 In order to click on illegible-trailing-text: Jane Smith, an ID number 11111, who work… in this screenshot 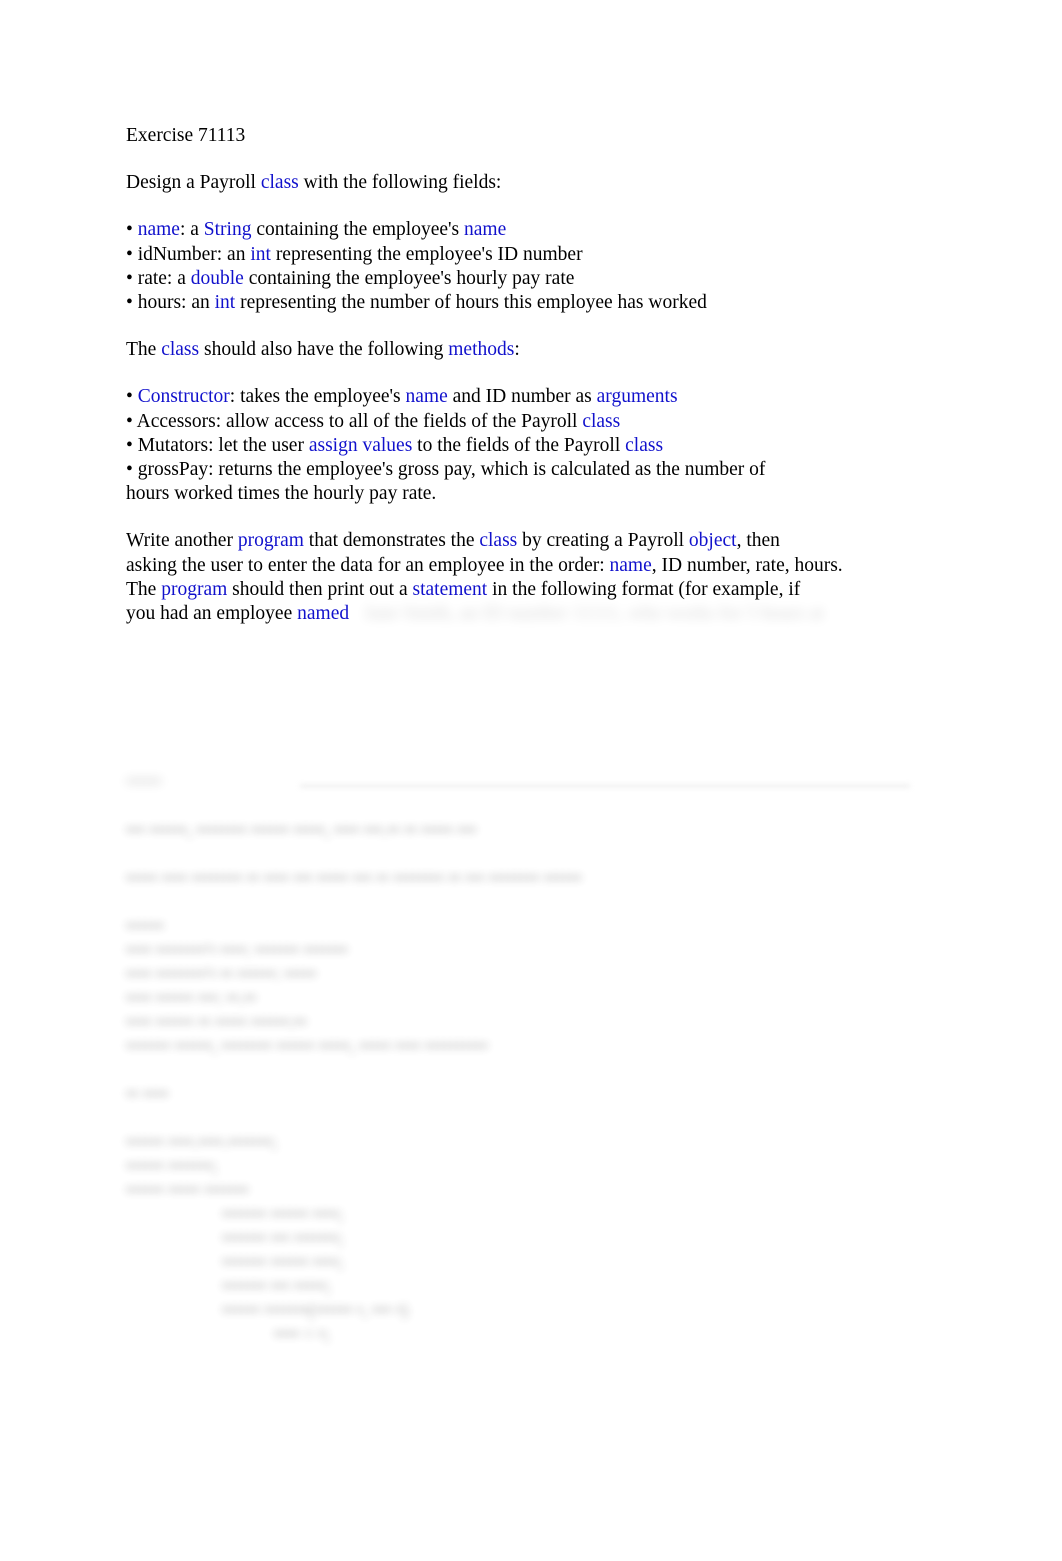, I will do `click(586, 614)`.